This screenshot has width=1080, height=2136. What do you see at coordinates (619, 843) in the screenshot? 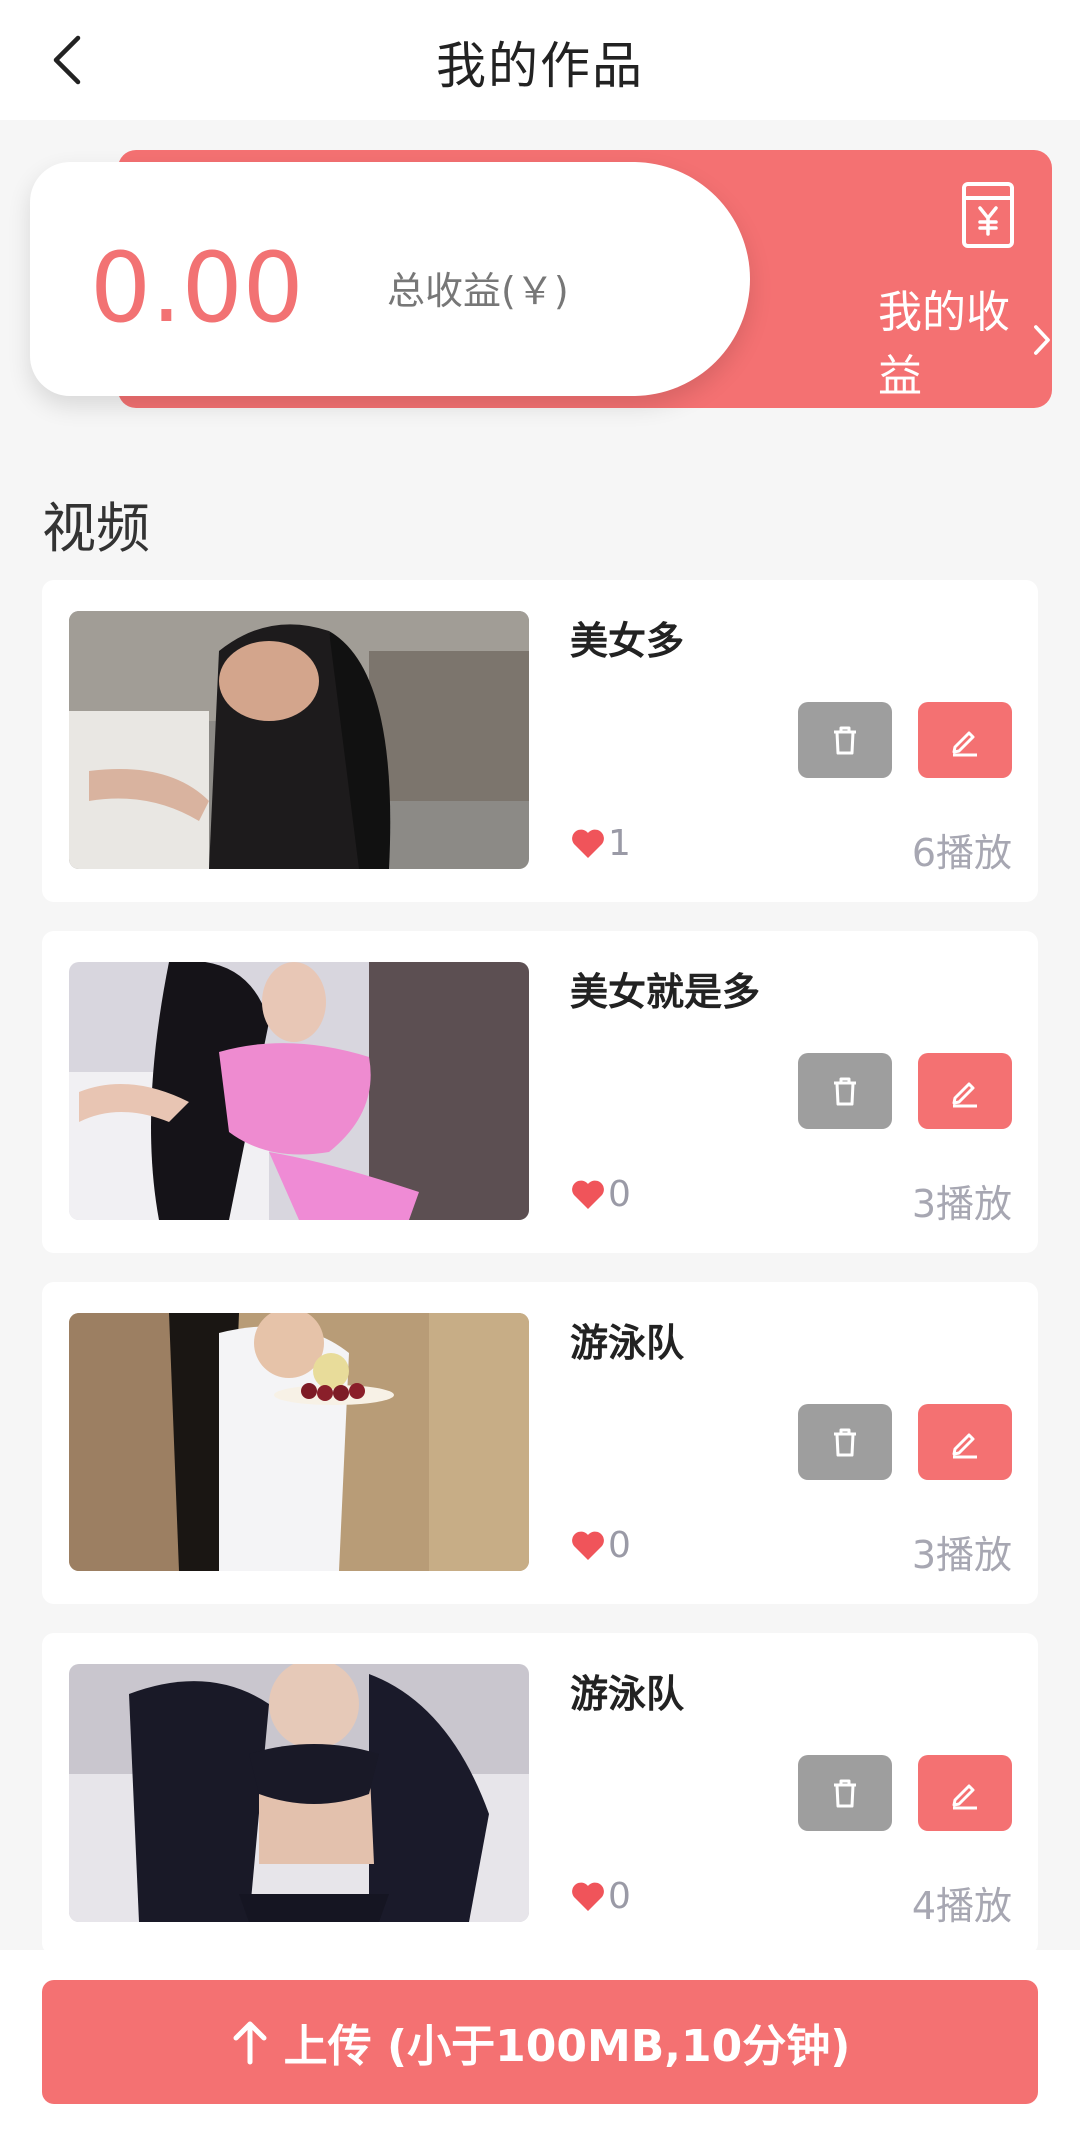
I see `like-count-value: 1` at bounding box center [619, 843].